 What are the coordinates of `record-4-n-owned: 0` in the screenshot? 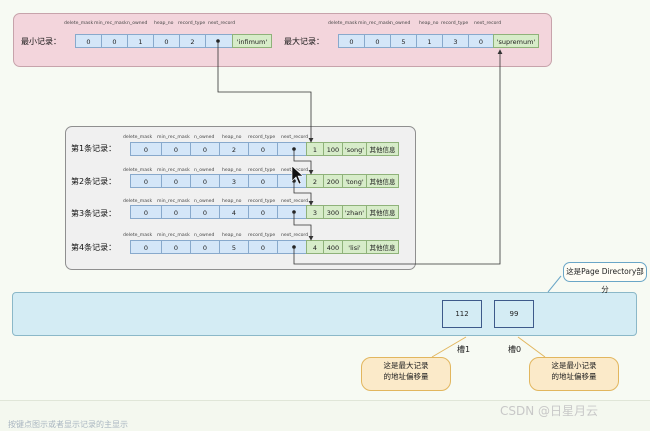 It's located at (205, 247).